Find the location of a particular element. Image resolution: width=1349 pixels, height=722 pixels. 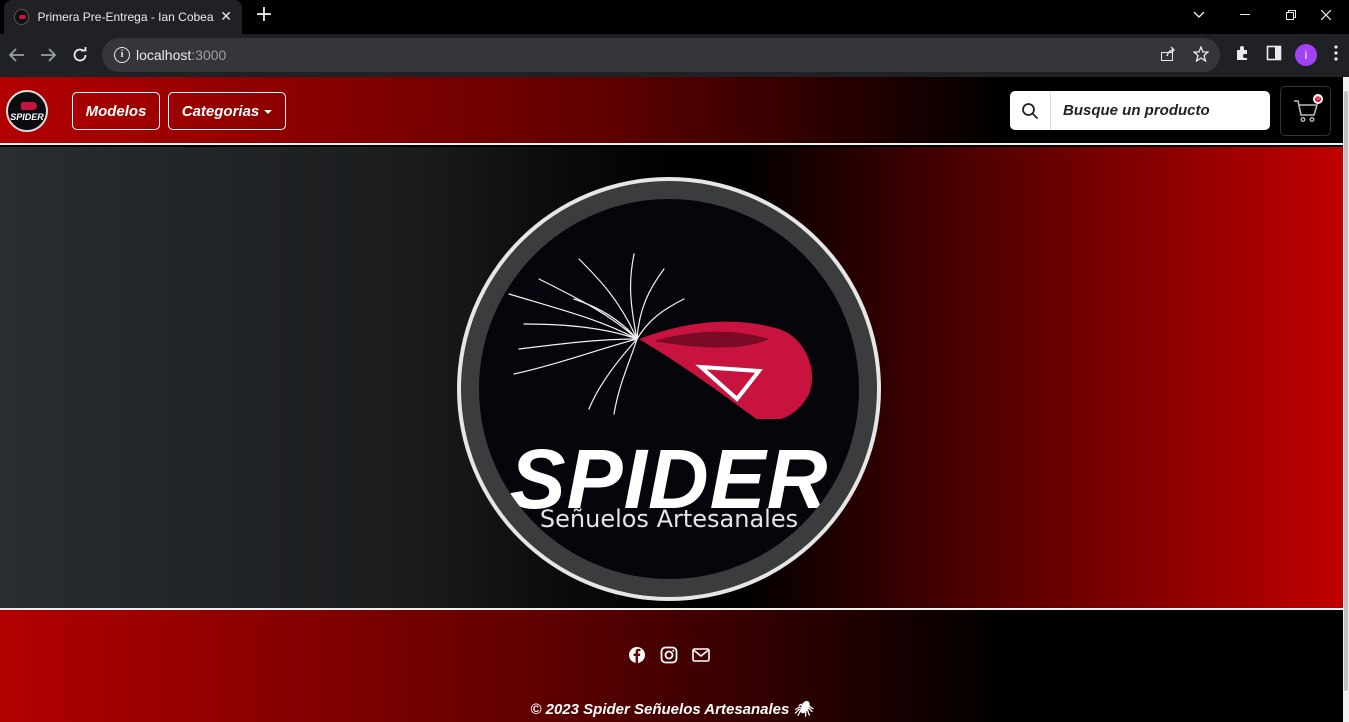

browser-tab: Primera Pre-Entrega - Ian Cobeac ✕ is located at coordinates (123, 17).